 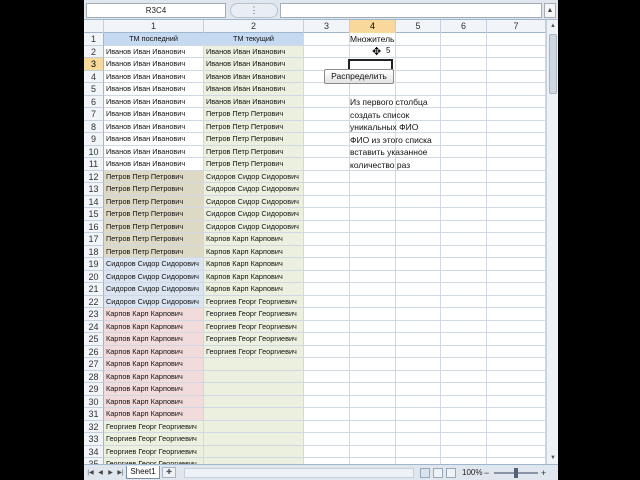 I want to click on row-header-17: 17, so click(x=94, y=239).